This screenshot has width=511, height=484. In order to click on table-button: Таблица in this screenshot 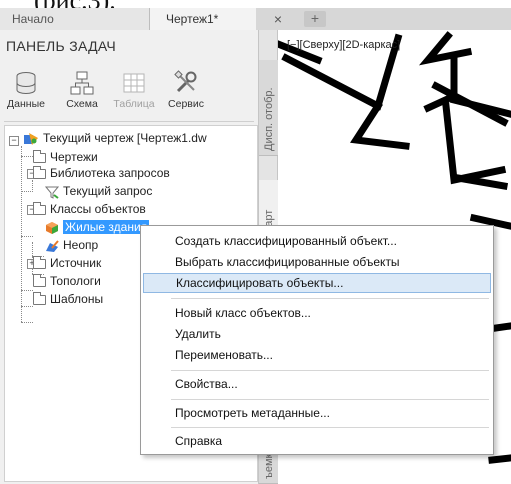, I will do `click(134, 92)`.